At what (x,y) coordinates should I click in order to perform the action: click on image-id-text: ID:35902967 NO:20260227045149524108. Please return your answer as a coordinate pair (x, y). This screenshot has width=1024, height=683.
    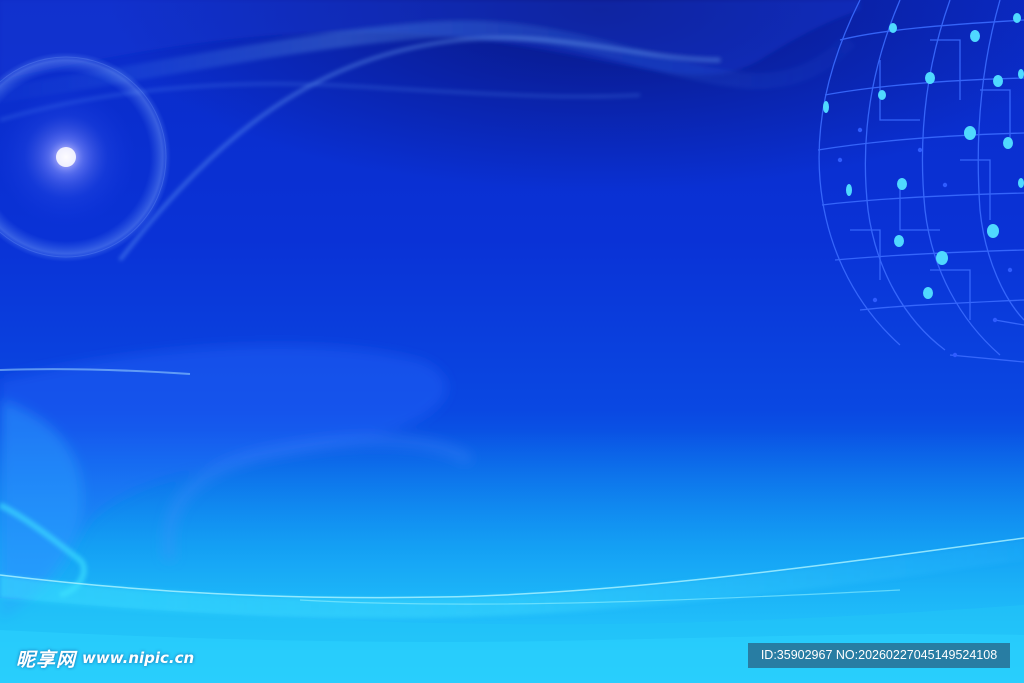
    Looking at the image, I should click on (879, 655).